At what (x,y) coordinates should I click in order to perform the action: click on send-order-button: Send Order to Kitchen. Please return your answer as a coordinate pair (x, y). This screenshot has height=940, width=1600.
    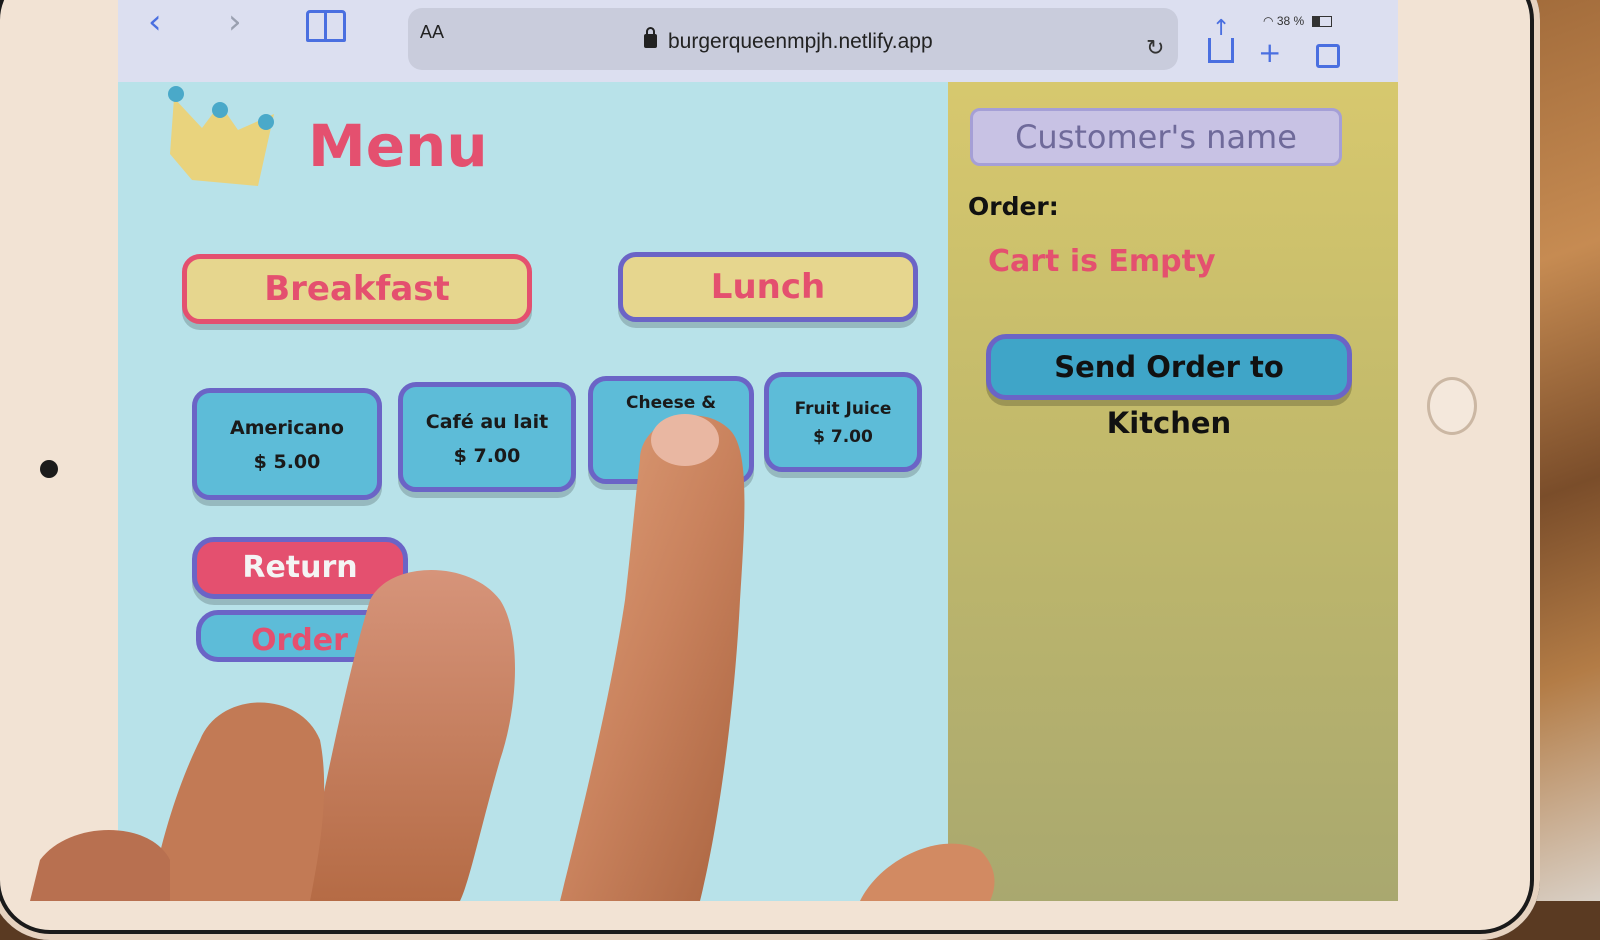
    Looking at the image, I should click on (1169, 387).